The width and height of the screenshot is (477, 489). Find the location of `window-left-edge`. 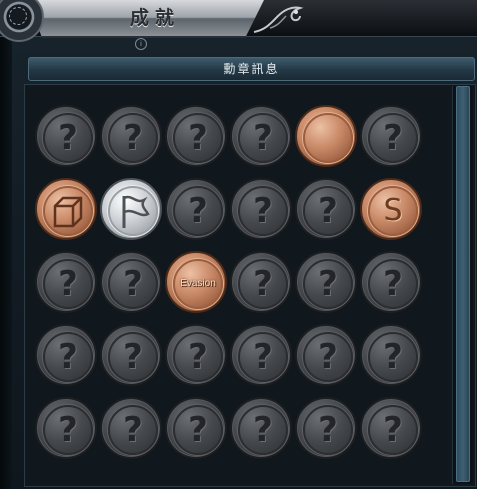

window-left-edge is located at coordinates (6, 244).